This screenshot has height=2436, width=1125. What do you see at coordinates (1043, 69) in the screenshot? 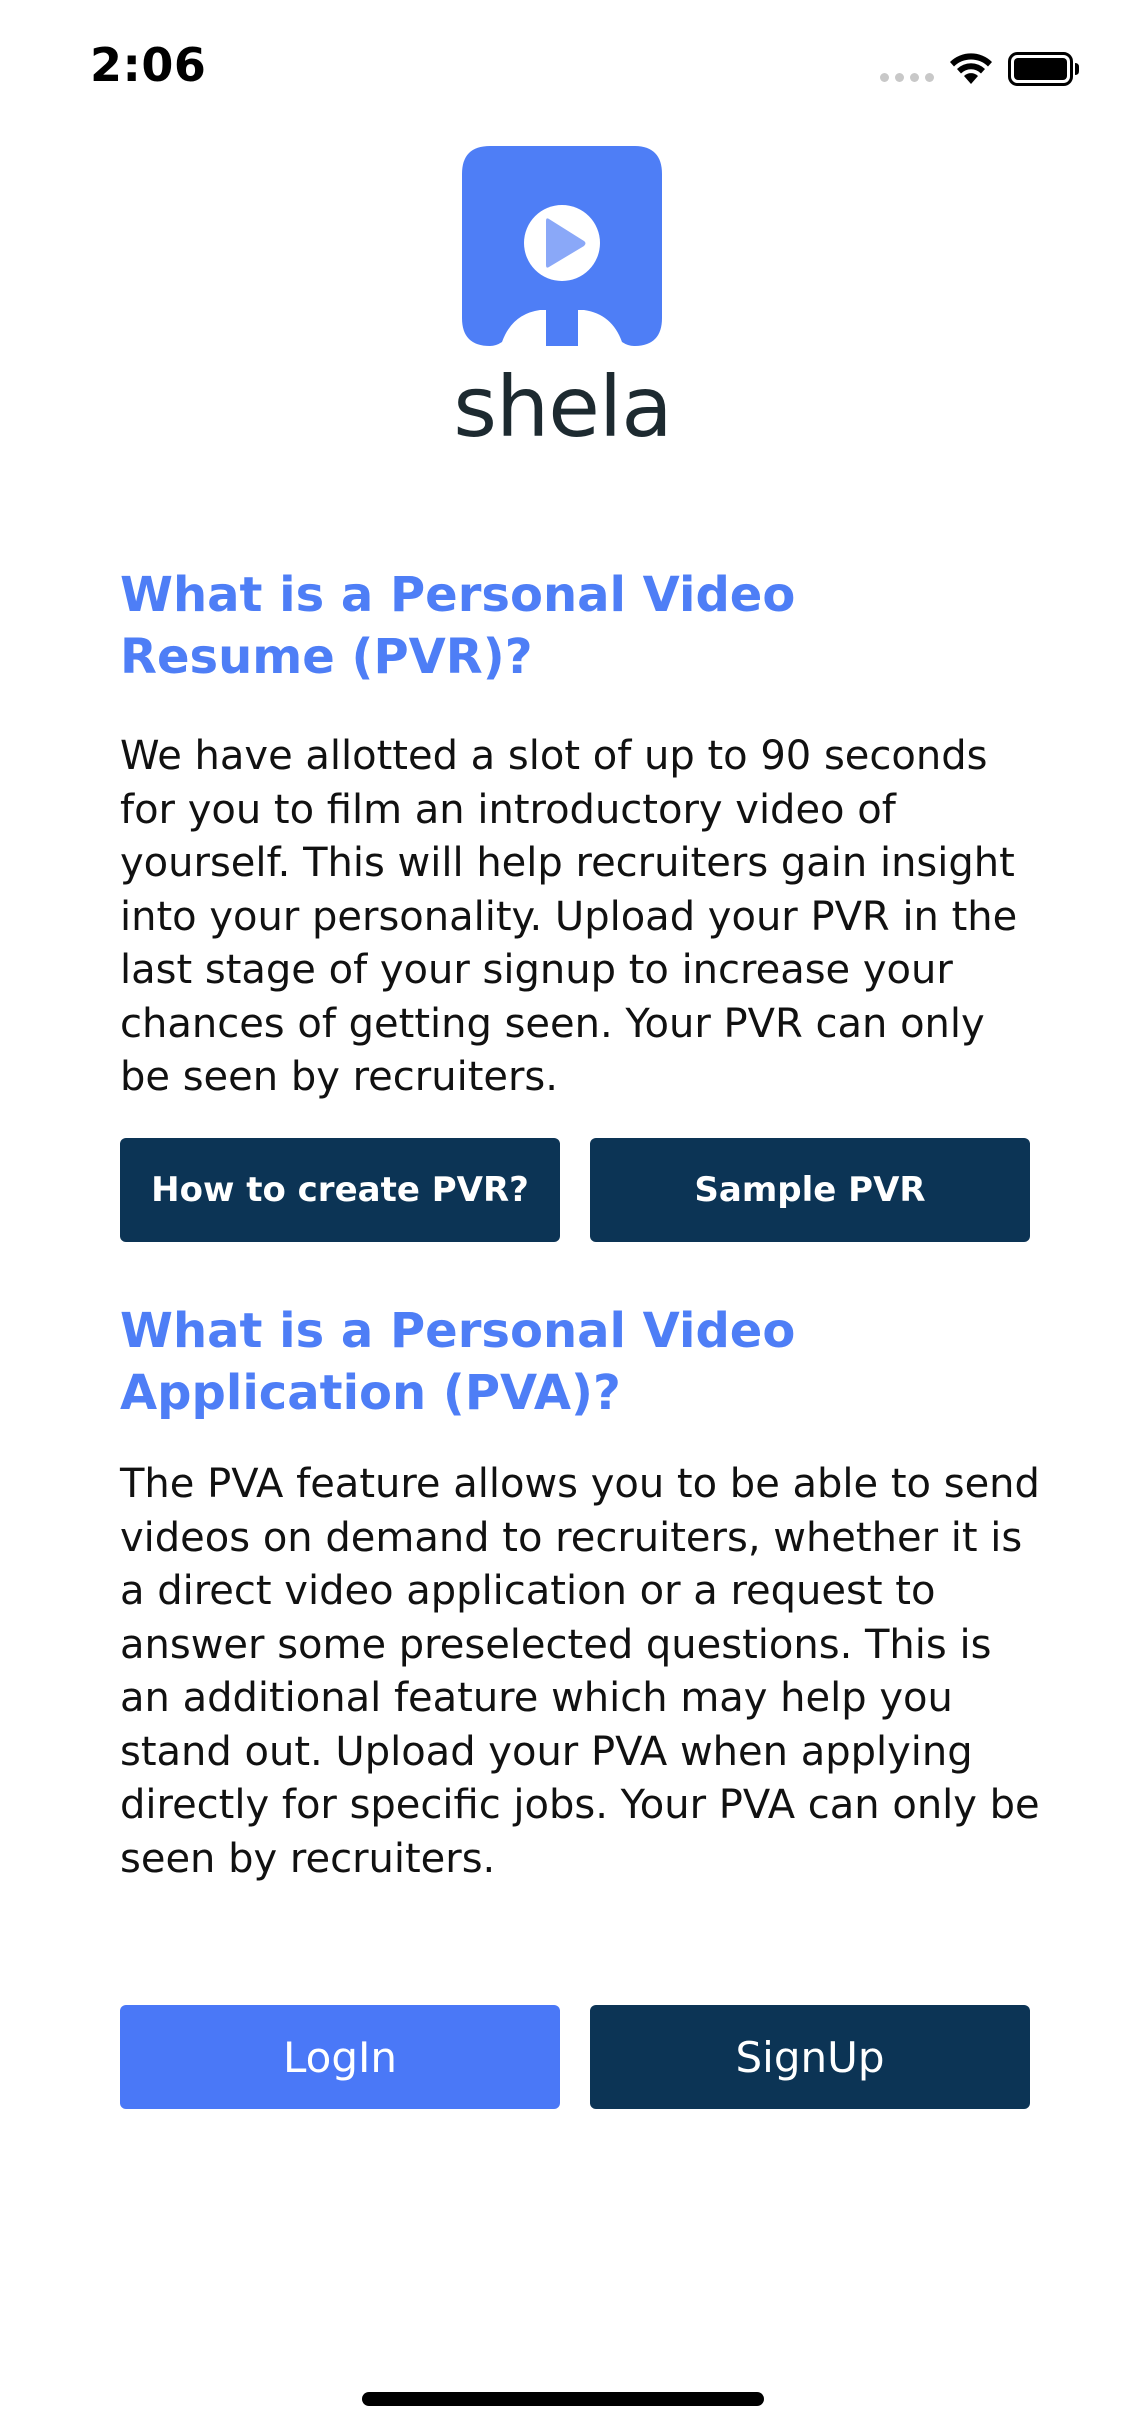
I see `battery-icon` at bounding box center [1043, 69].